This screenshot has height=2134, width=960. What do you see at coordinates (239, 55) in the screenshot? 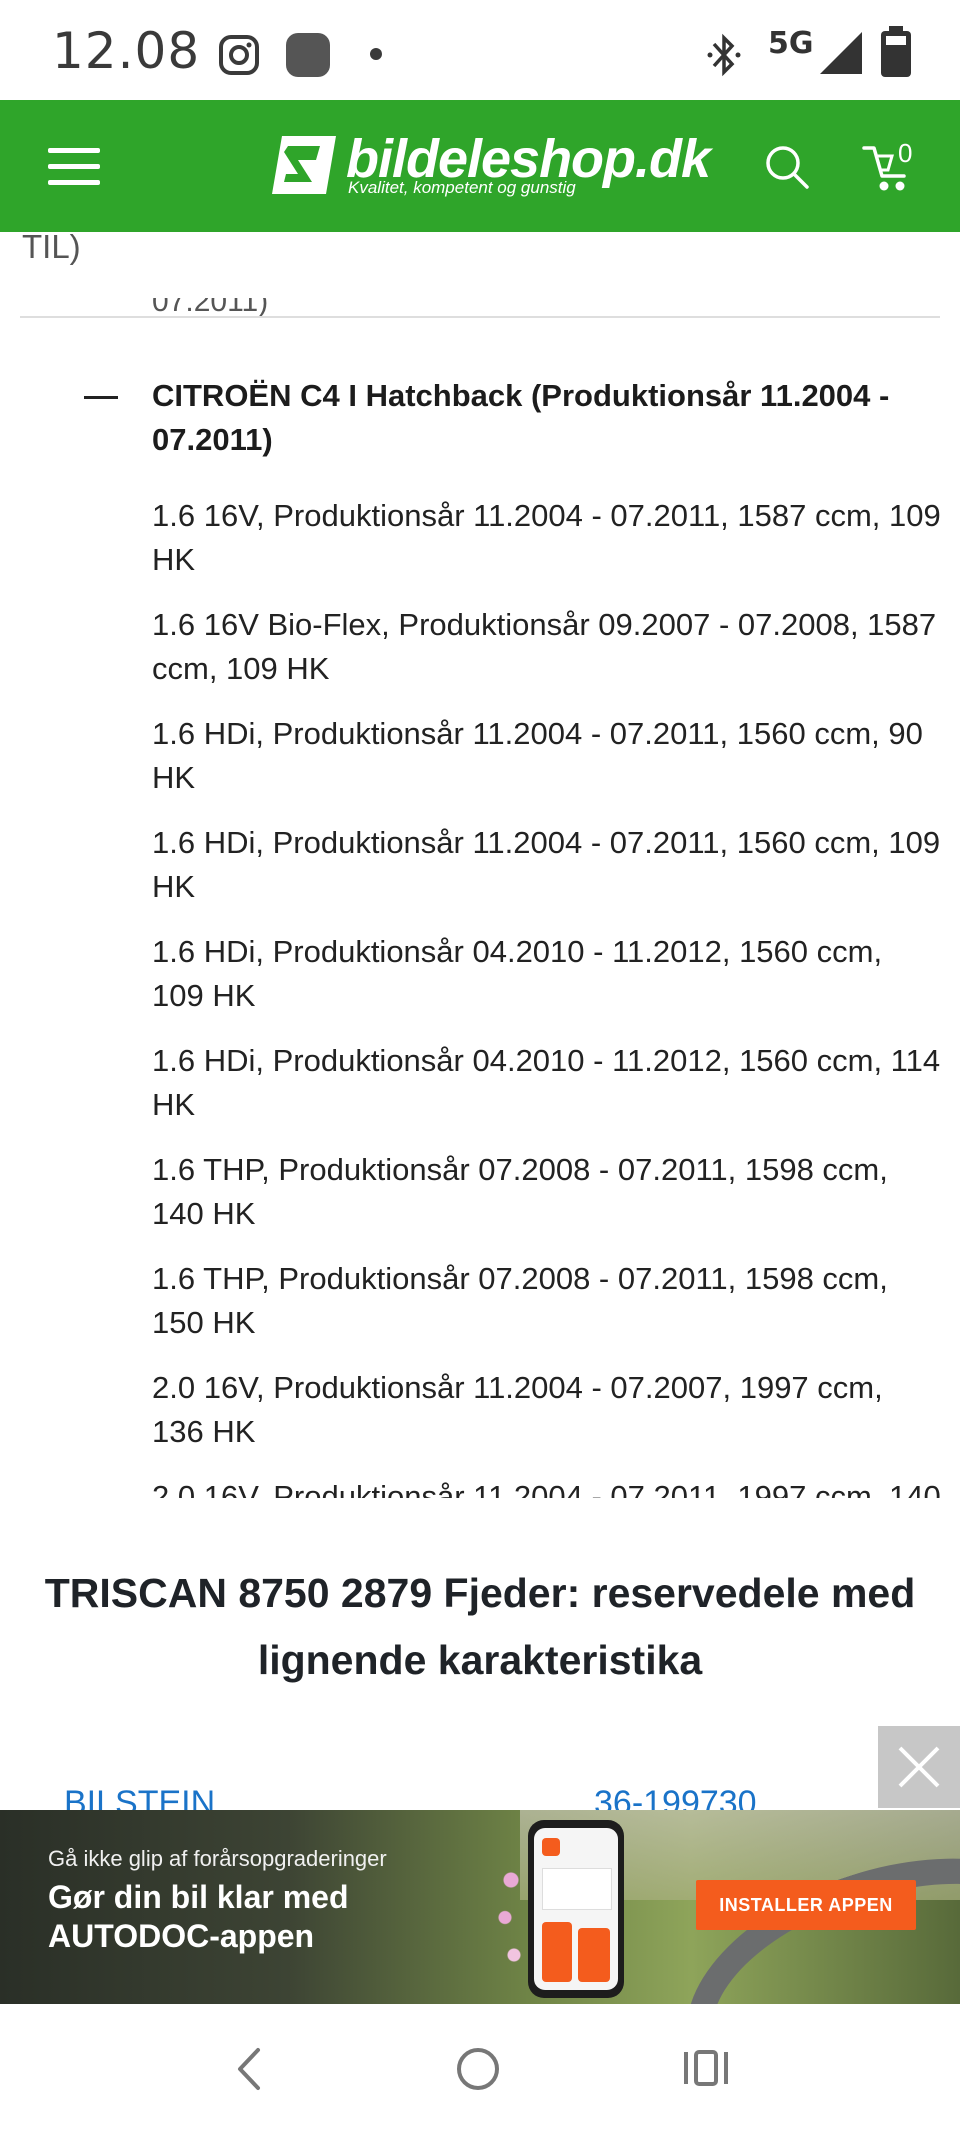
I see `instagram-icon` at bounding box center [239, 55].